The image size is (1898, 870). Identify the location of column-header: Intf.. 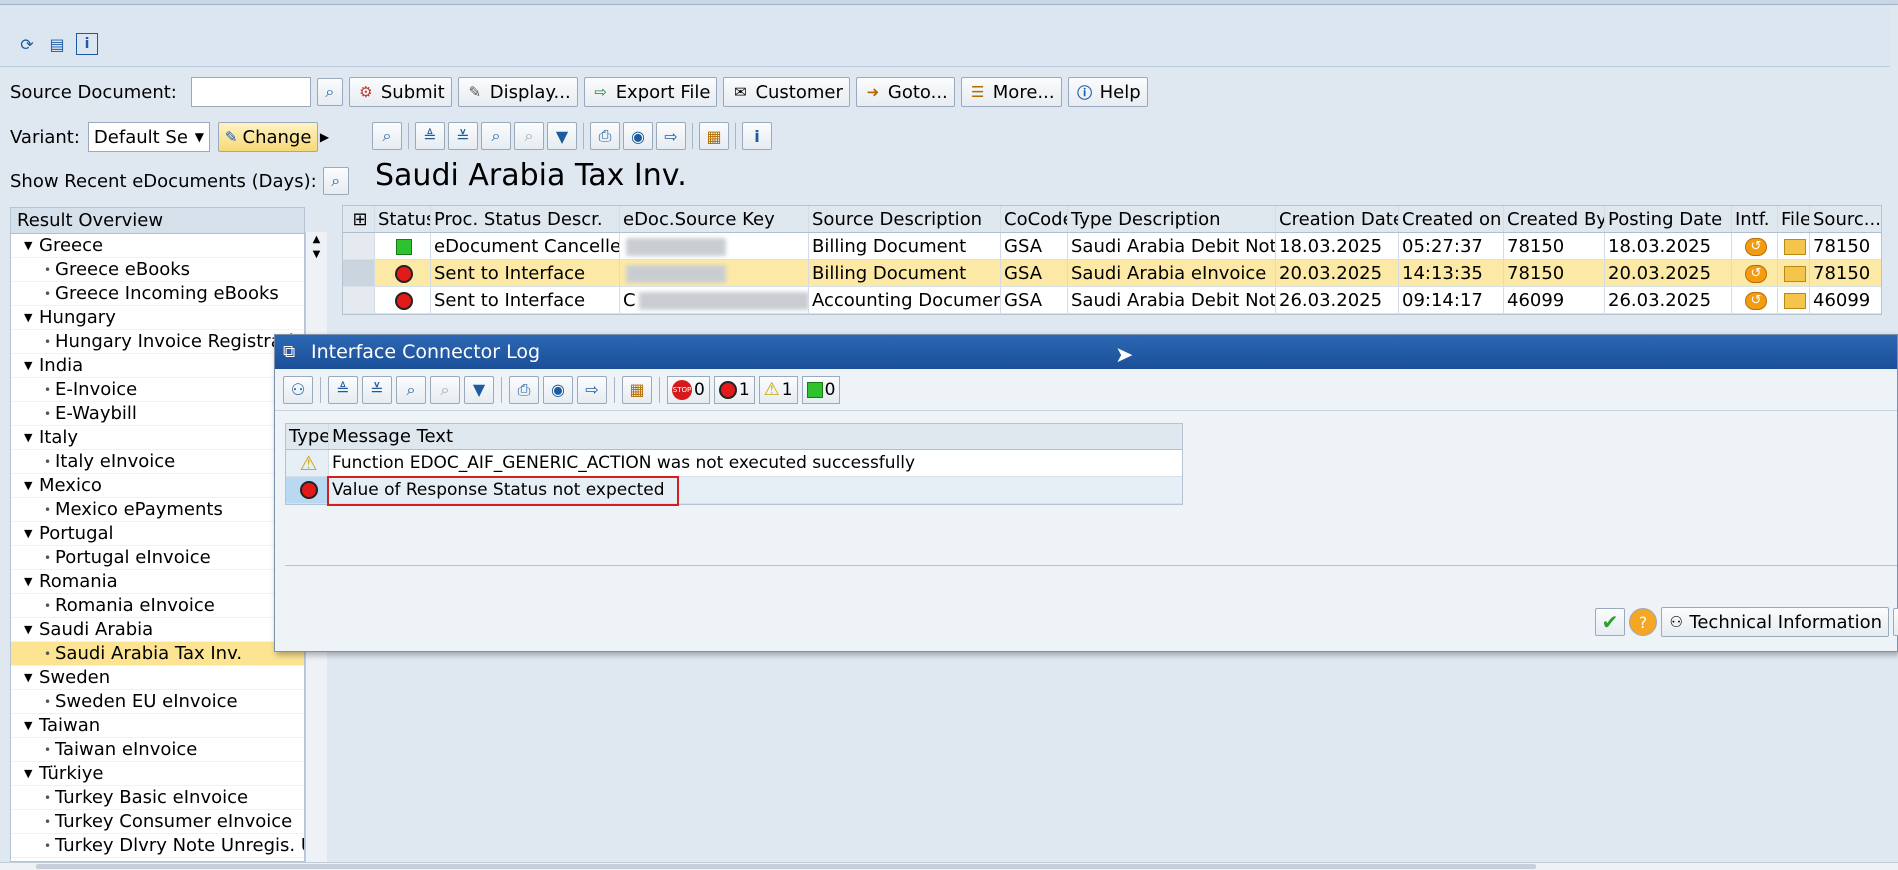
(1755, 219).